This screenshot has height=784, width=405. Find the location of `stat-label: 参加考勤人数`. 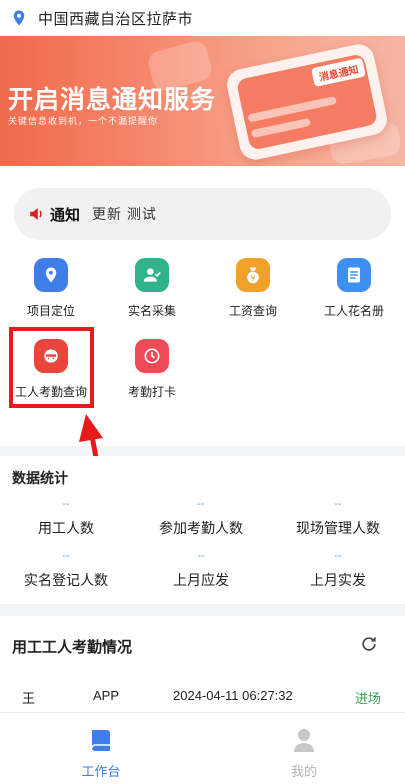

stat-label: 参加考勤人数 is located at coordinates (201, 528).